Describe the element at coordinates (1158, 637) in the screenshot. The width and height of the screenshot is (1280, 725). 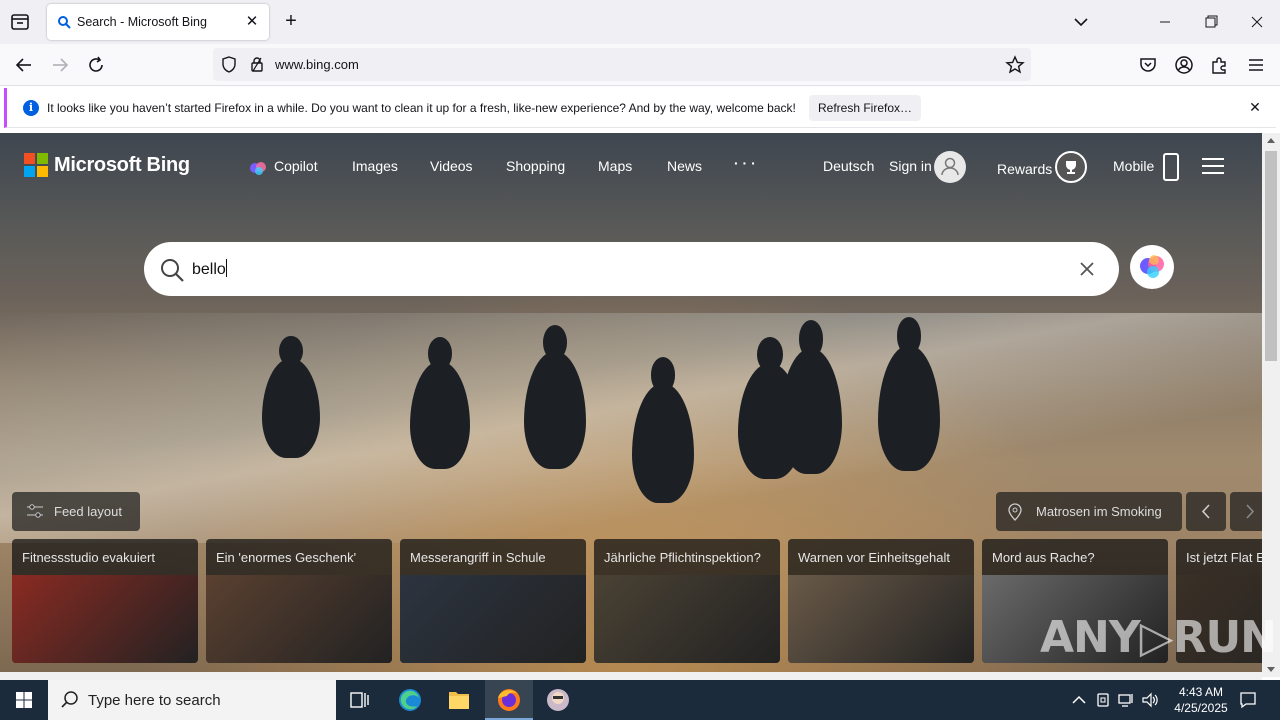
I see `anyrun-watermark: ANY▷RUN` at that location.